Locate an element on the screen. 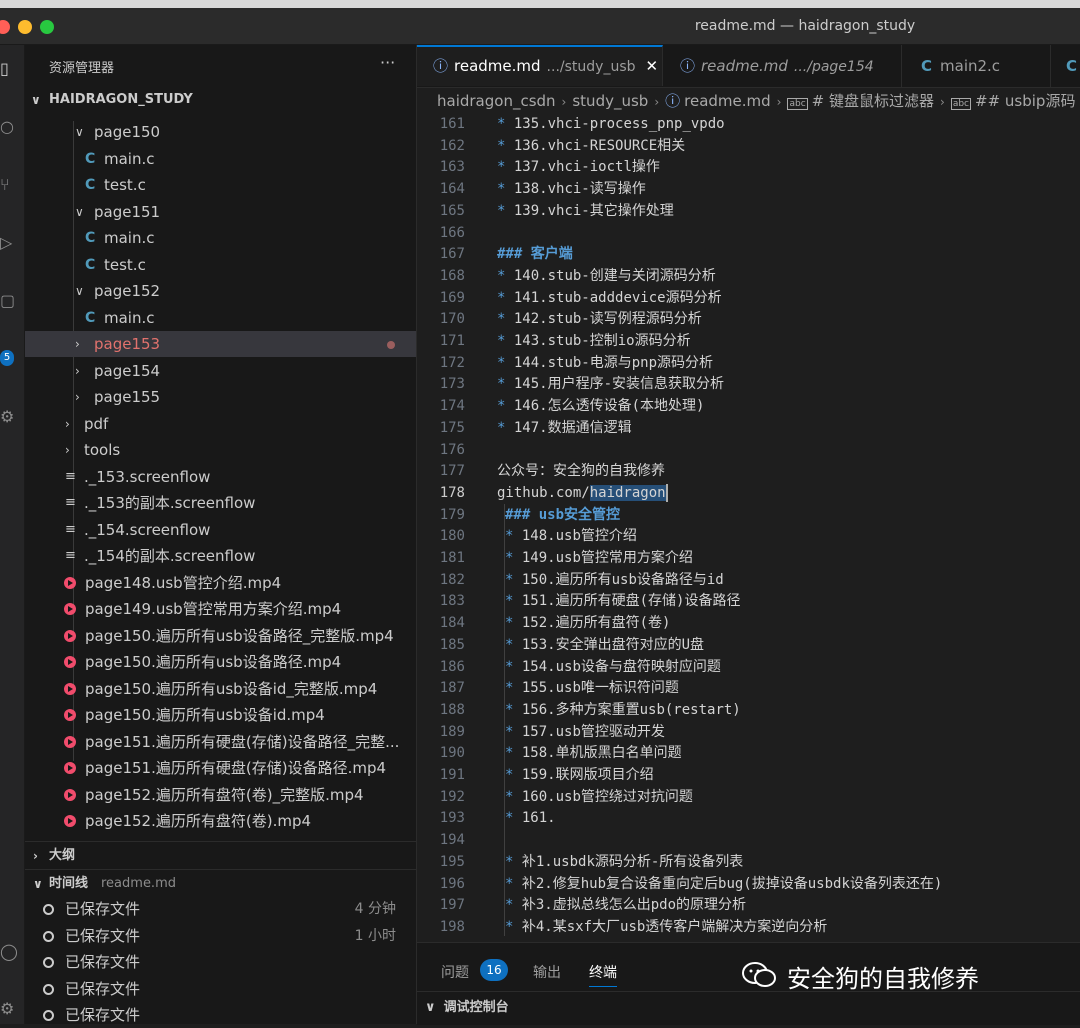  tree-item: ≡ ._153的副本.screenflow is located at coordinates (220, 503).